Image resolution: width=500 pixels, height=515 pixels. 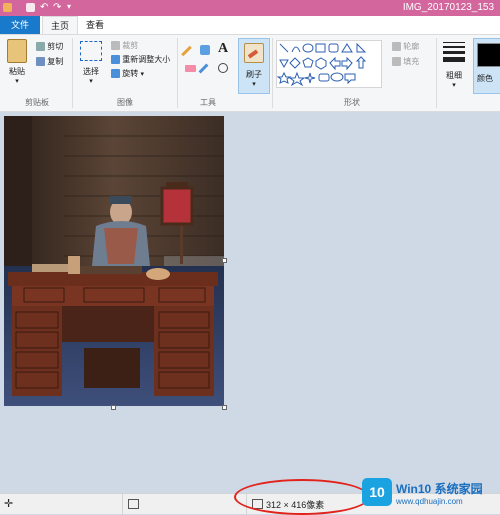 What do you see at coordinates (224, 260) in the screenshot?
I see `resize-handle-right` at bounding box center [224, 260].